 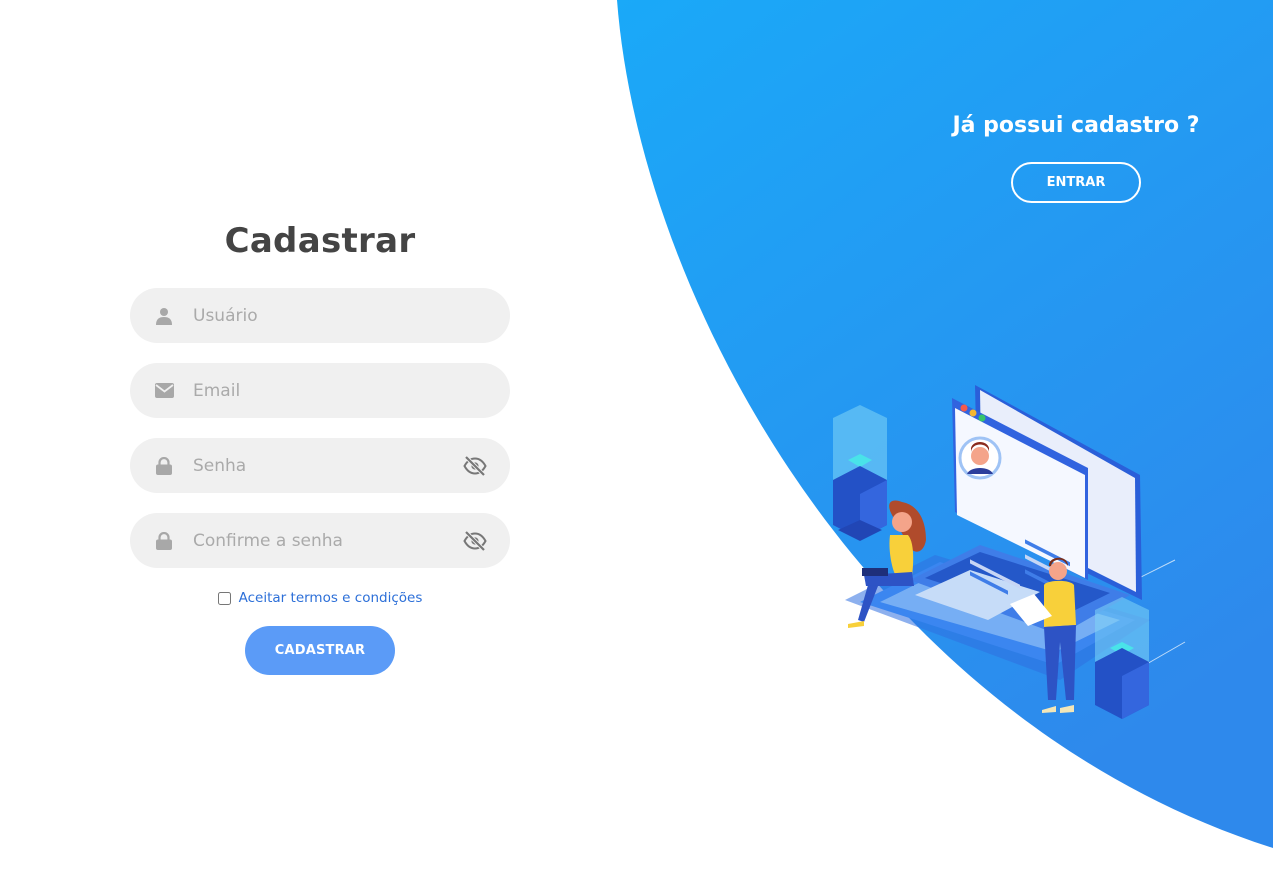 What do you see at coordinates (1009, 552) in the screenshot?
I see `isometric-illustration` at bounding box center [1009, 552].